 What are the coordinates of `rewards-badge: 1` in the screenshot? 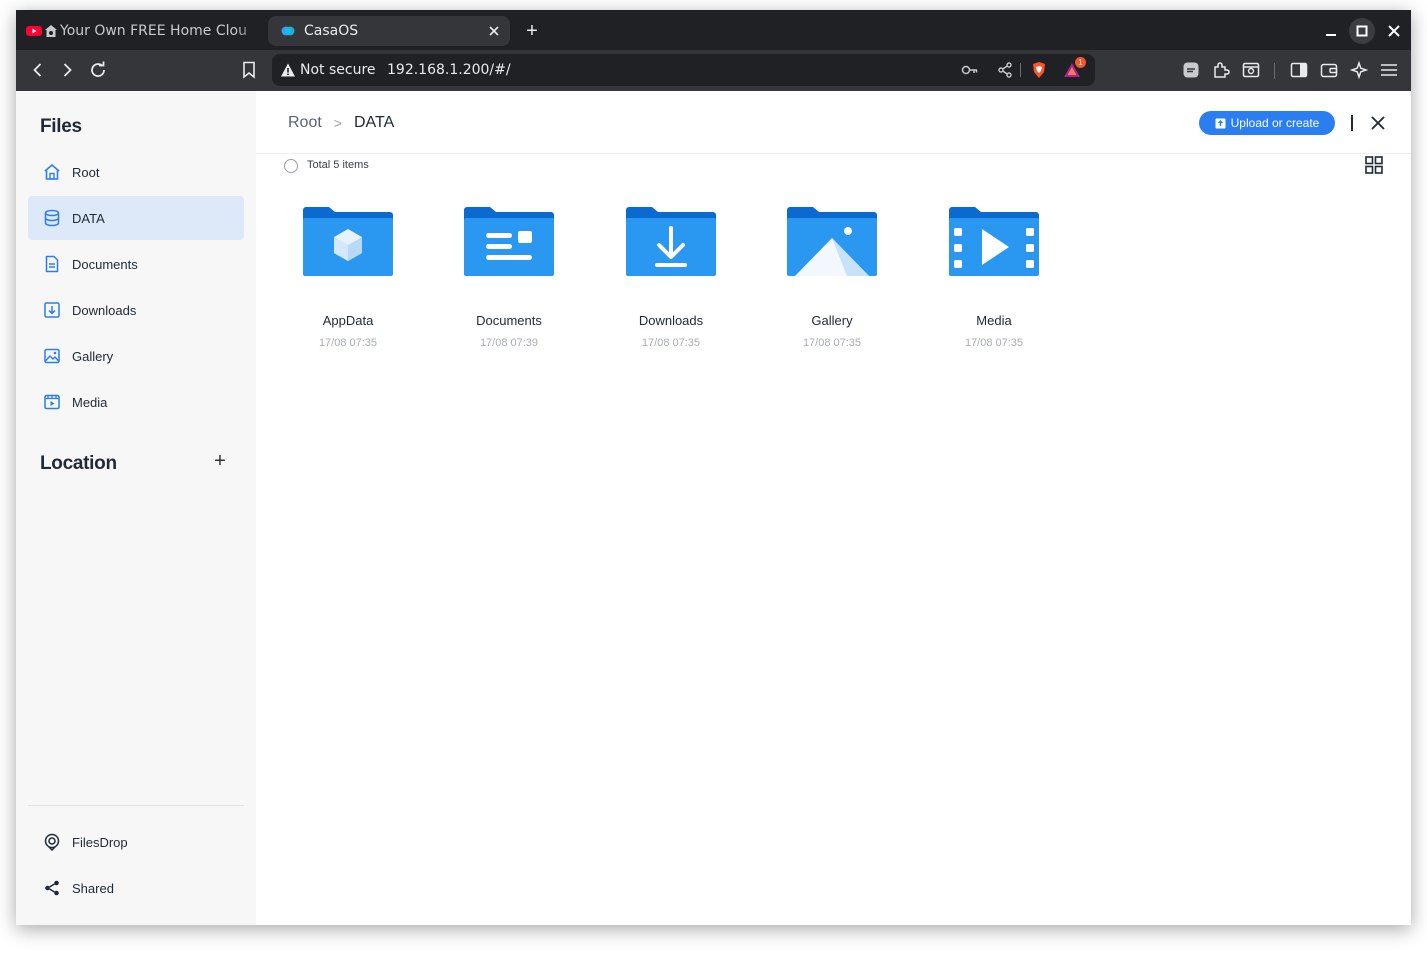 It's located at (1080, 62).